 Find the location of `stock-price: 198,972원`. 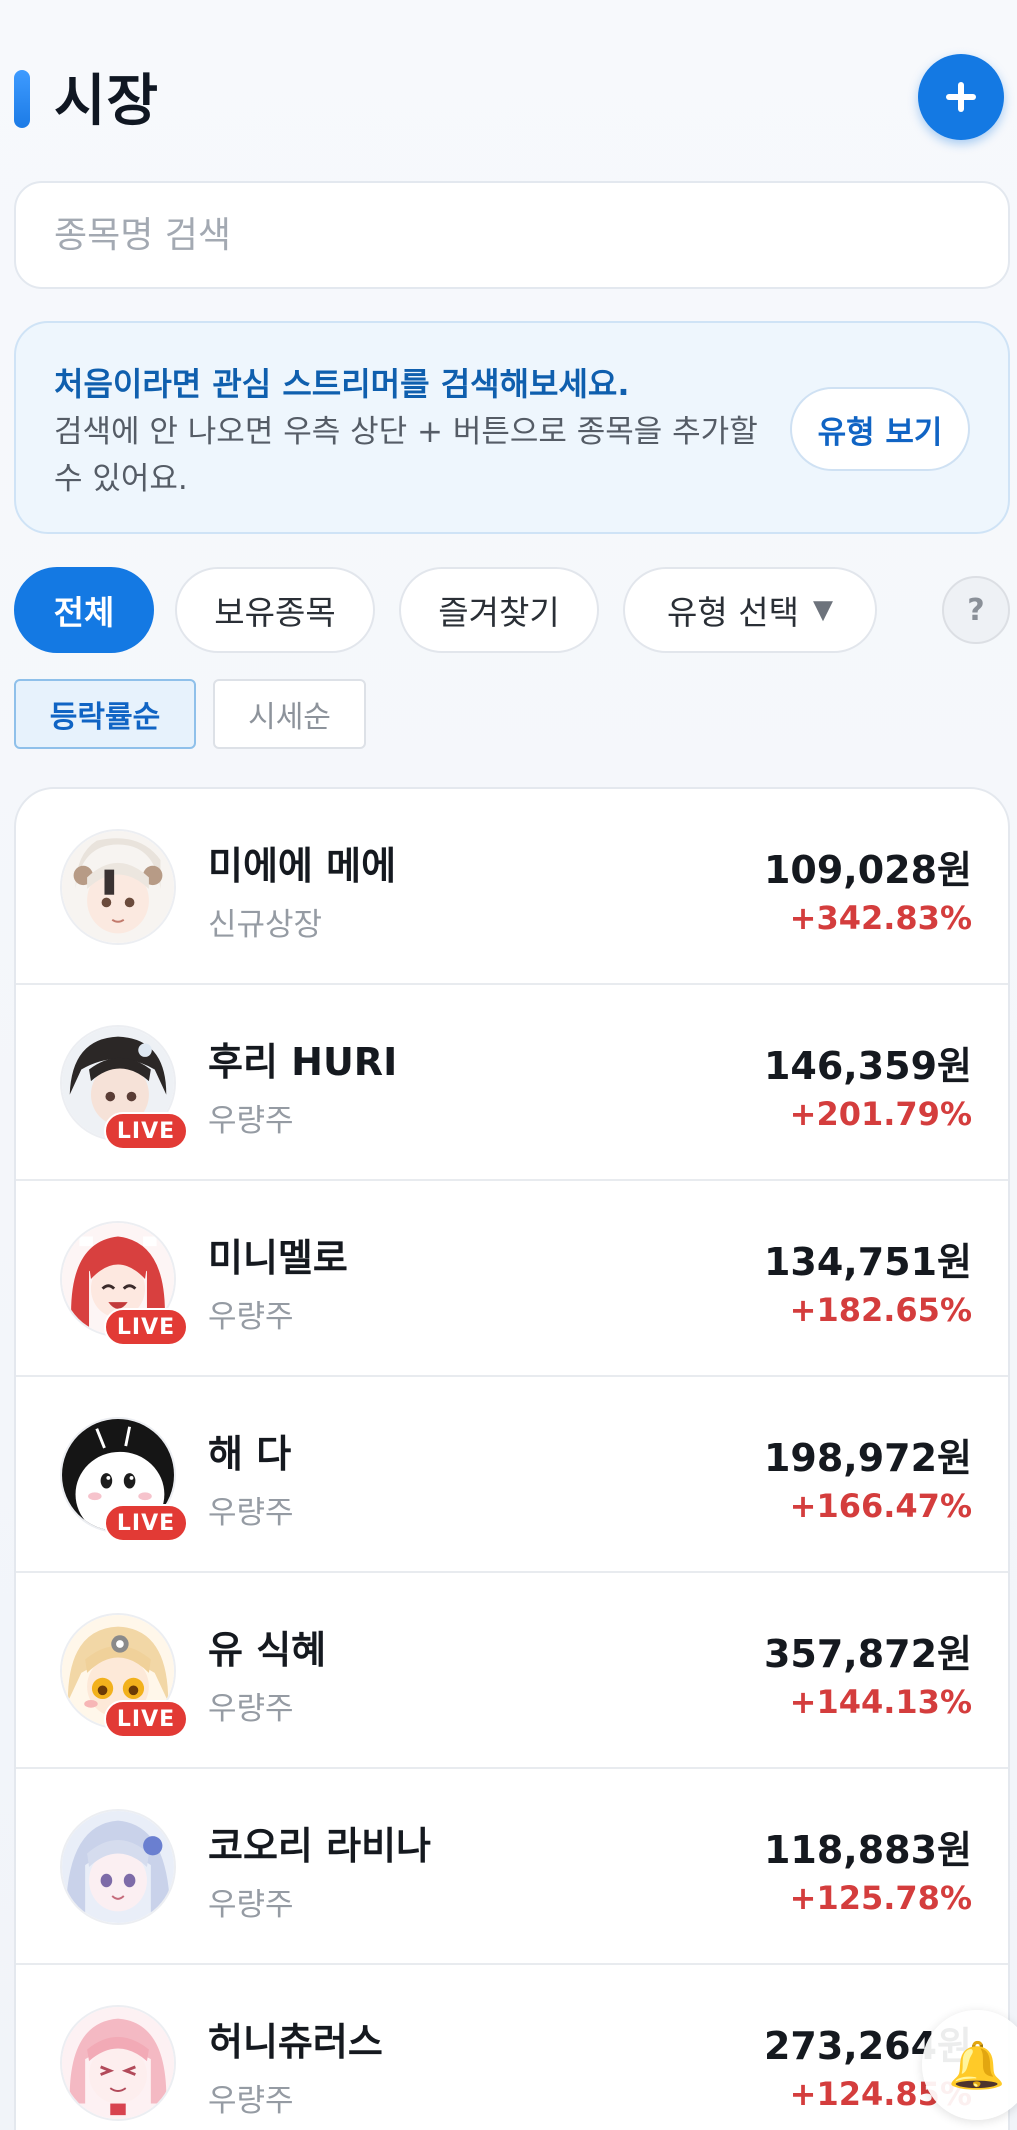

stock-price: 198,972원 is located at coordinates (867, 1458).